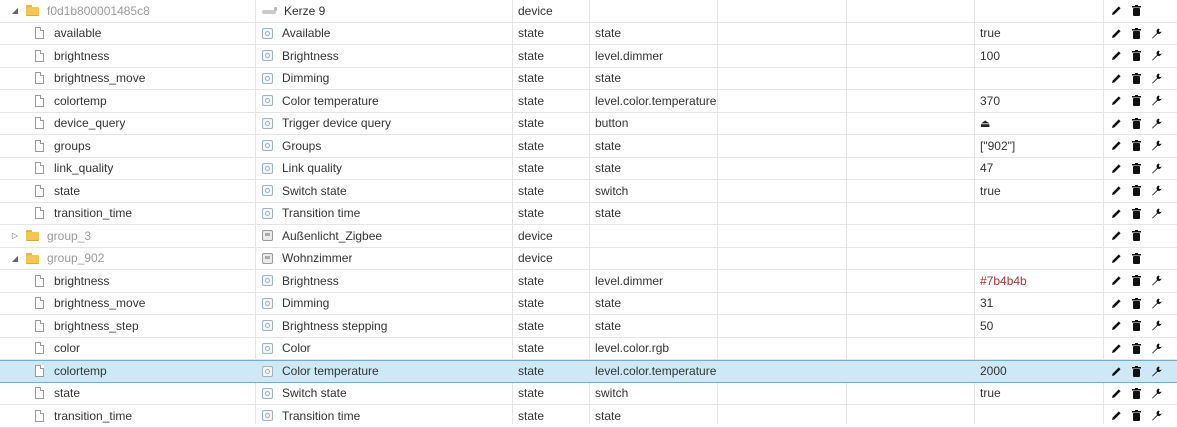  Describe the element at coordinates (588, 56) in the screenshot. I see `tree-state-row: brightness Brightness state level.dimmer 100` at that location.